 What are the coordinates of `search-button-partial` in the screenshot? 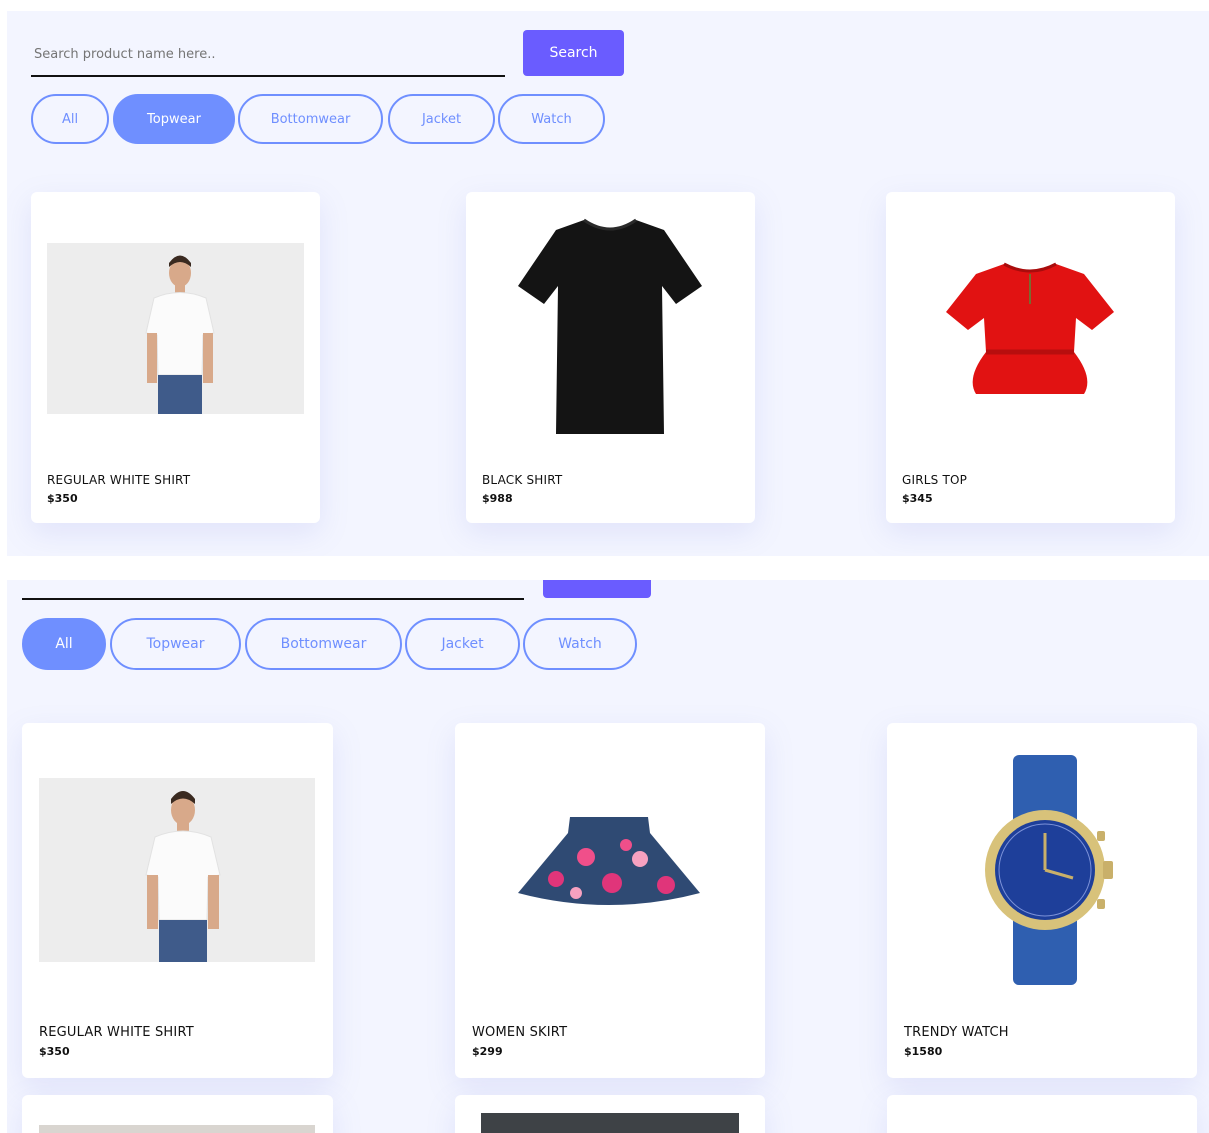 It's located at (597, 589).